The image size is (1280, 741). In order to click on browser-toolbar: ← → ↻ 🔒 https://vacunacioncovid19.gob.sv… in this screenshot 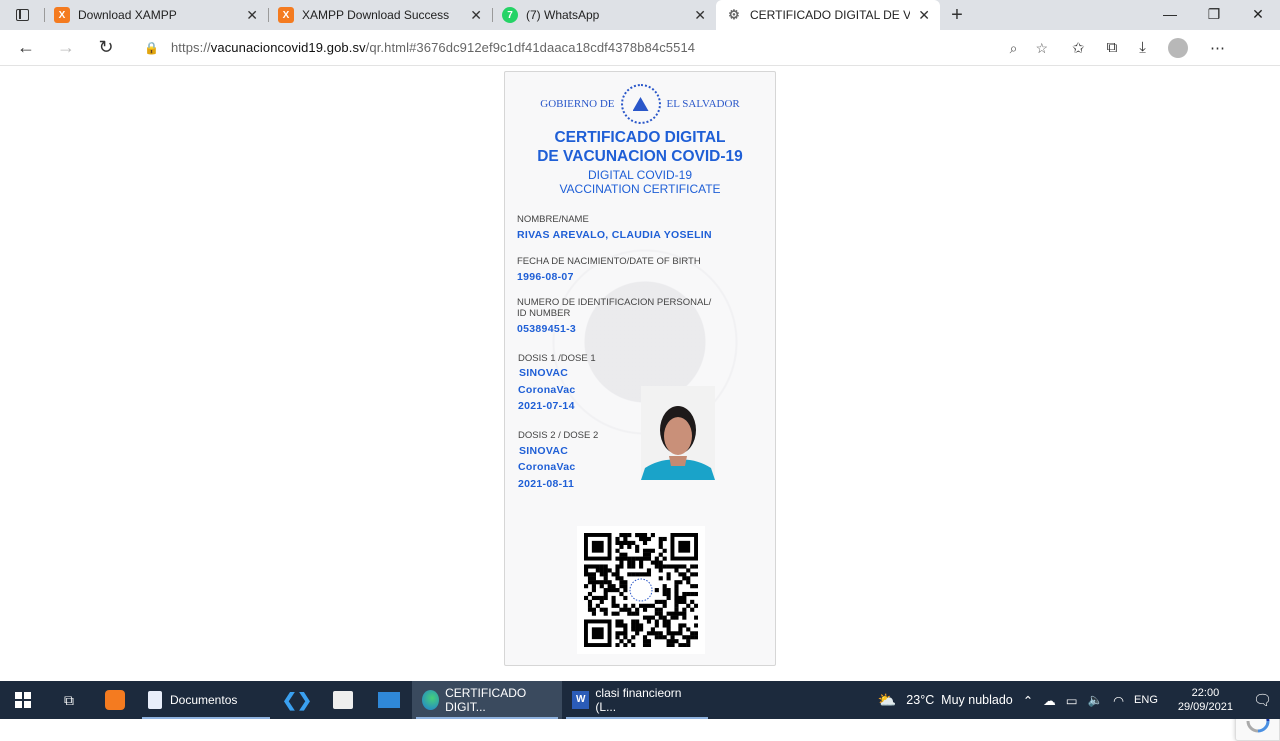, I will do `click(640, 48)`.